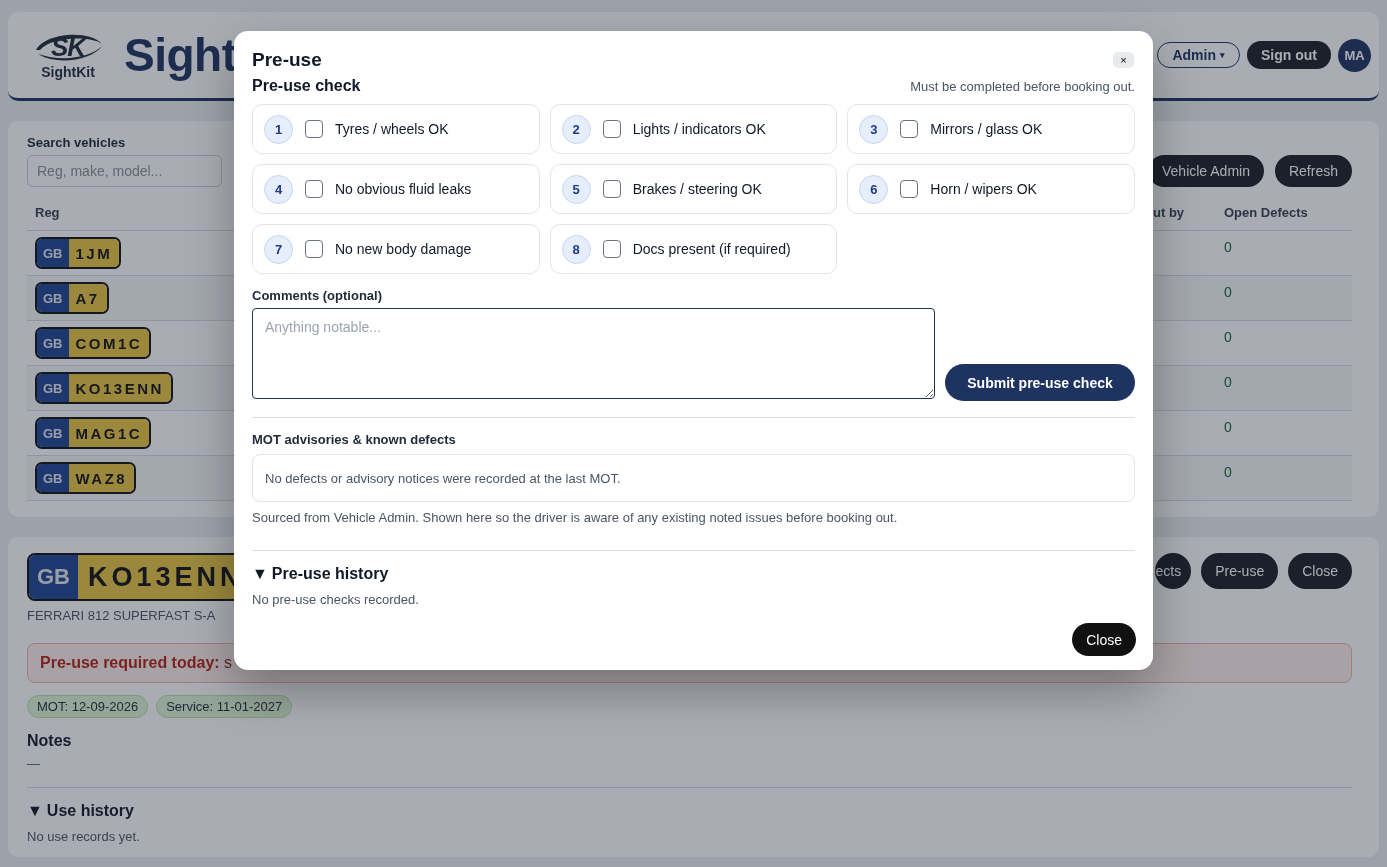 The image size is (1387, 867). Describe the element at coordinates (278, 129) in the screenshot. I see `step-number: 1` at that location.